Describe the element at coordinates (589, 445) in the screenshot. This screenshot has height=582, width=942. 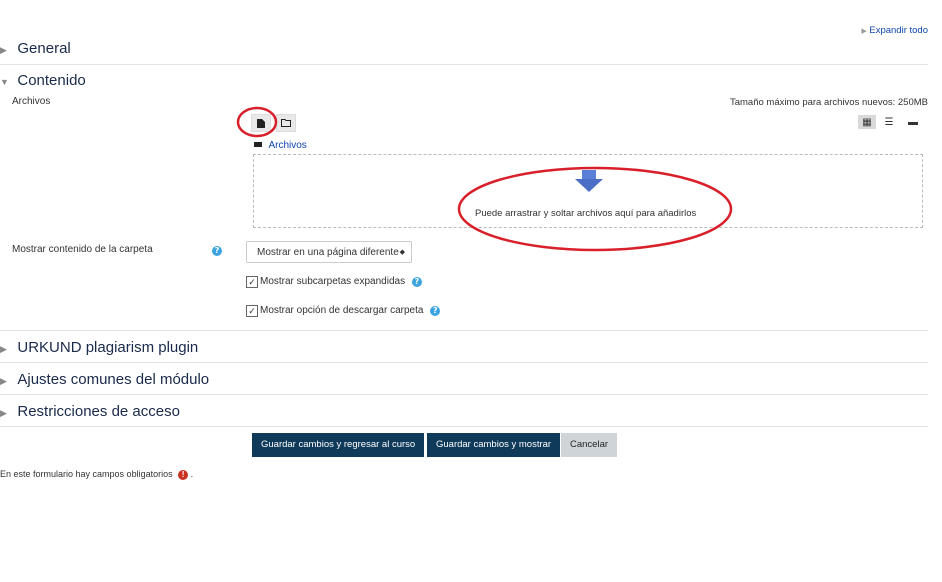
I see `cancel-button: Cancelar` at that location.